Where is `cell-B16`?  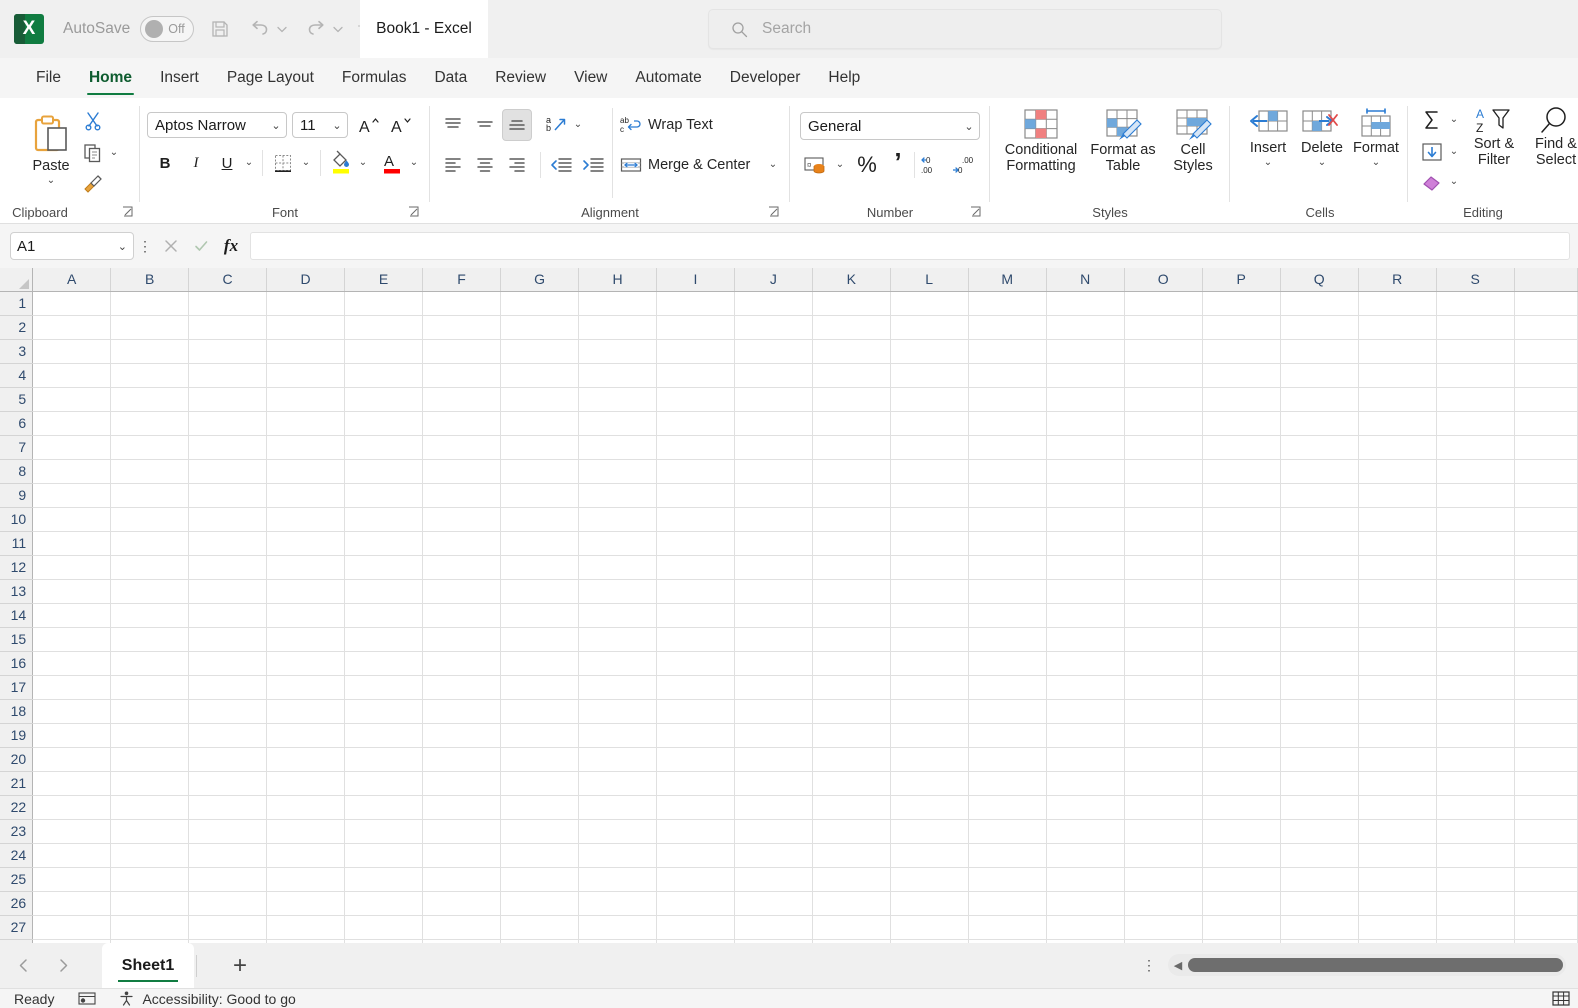 cell-B16 is located at coordinates (150, 663).